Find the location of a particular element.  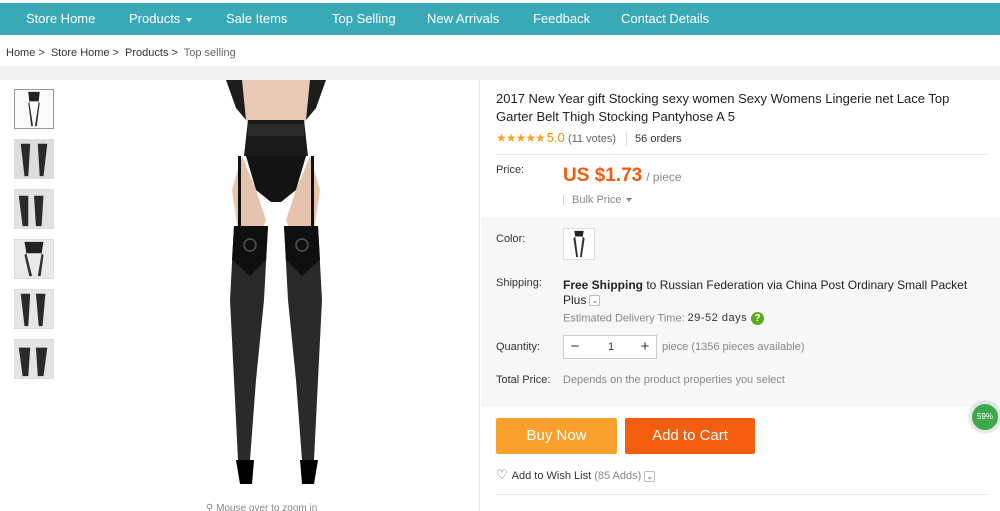

nav-new-arrivals: New Arrivals is located at coordinates (463, 19).